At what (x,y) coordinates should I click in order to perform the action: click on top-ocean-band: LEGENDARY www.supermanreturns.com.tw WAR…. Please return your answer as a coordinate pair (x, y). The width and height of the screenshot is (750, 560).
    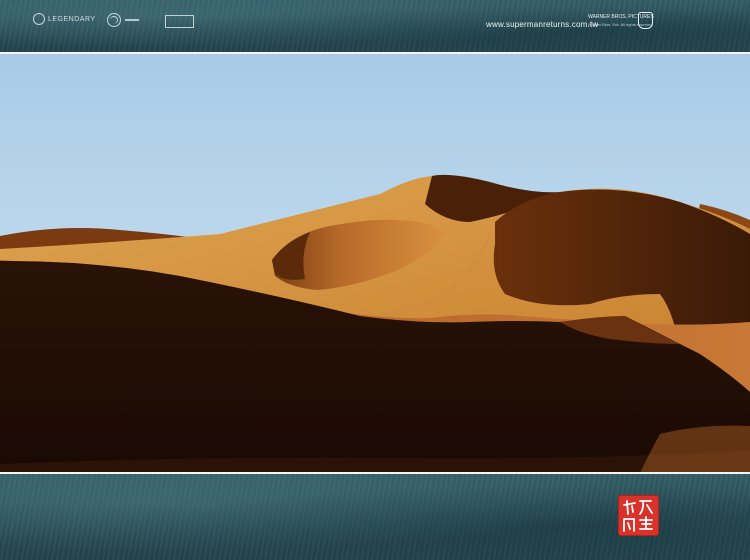
    Looking at the image, I should click on (375, 26).